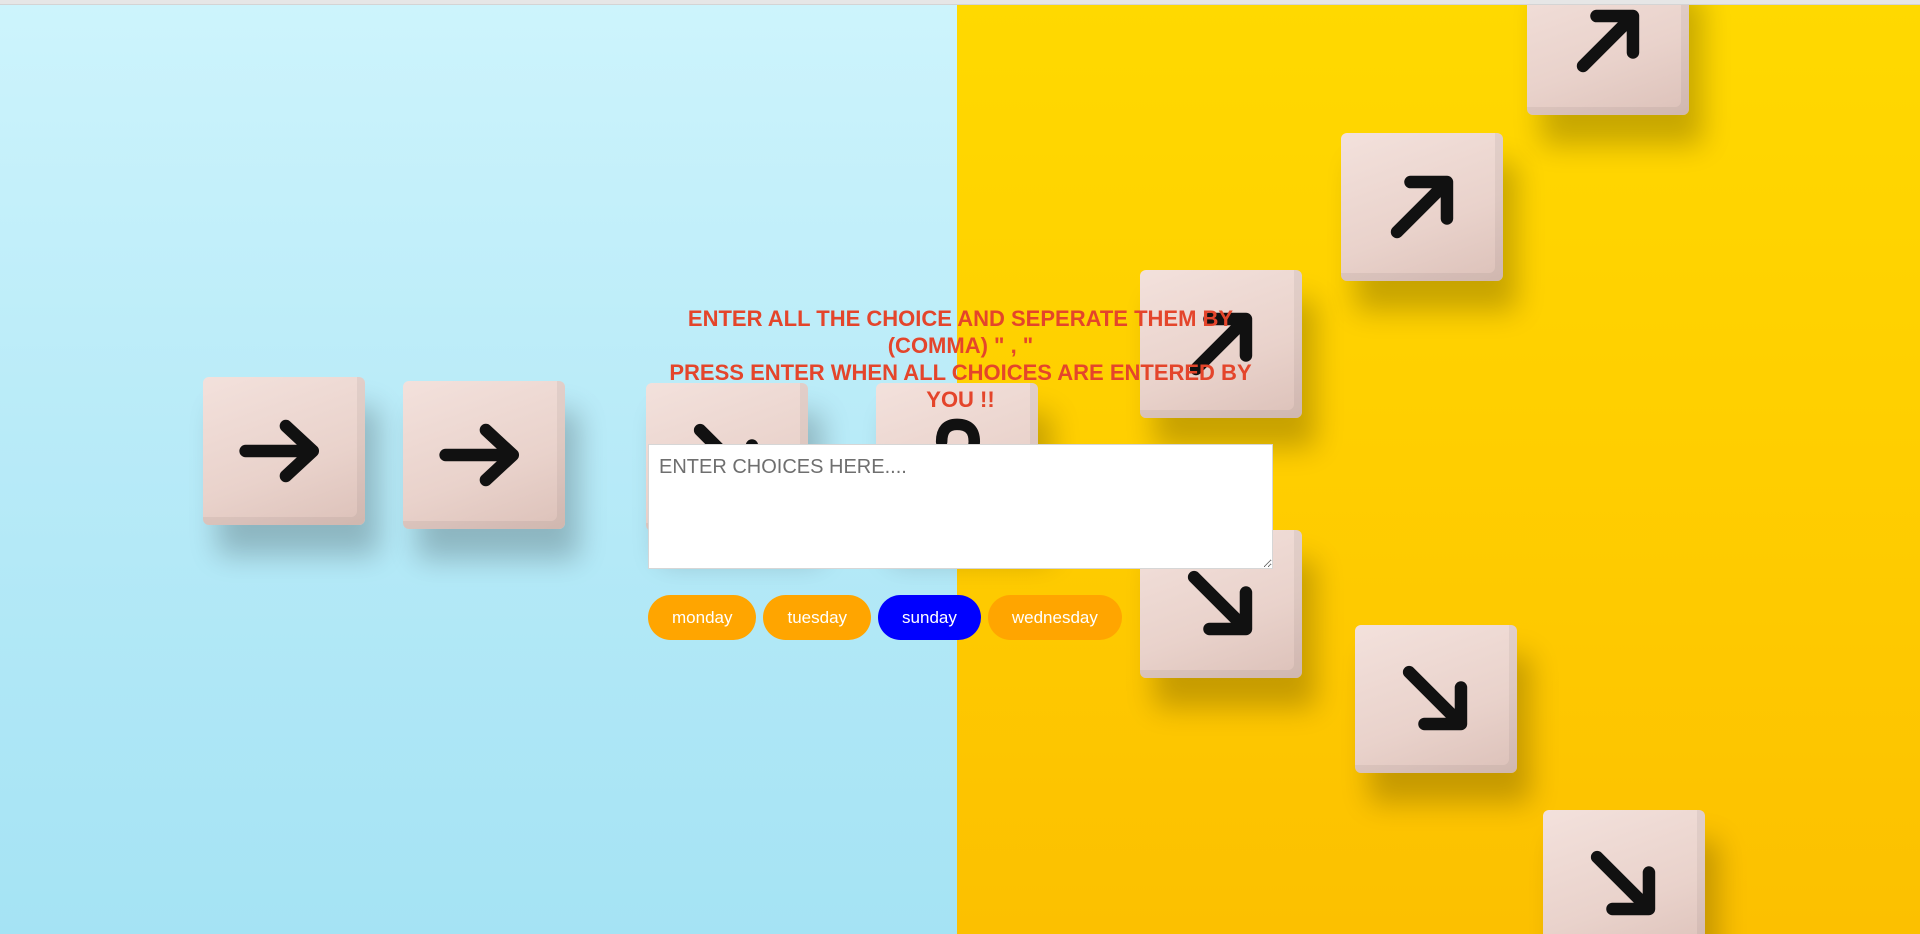  I want to click on choice-chip-wednesday: wednesday, so click(1054, 617).